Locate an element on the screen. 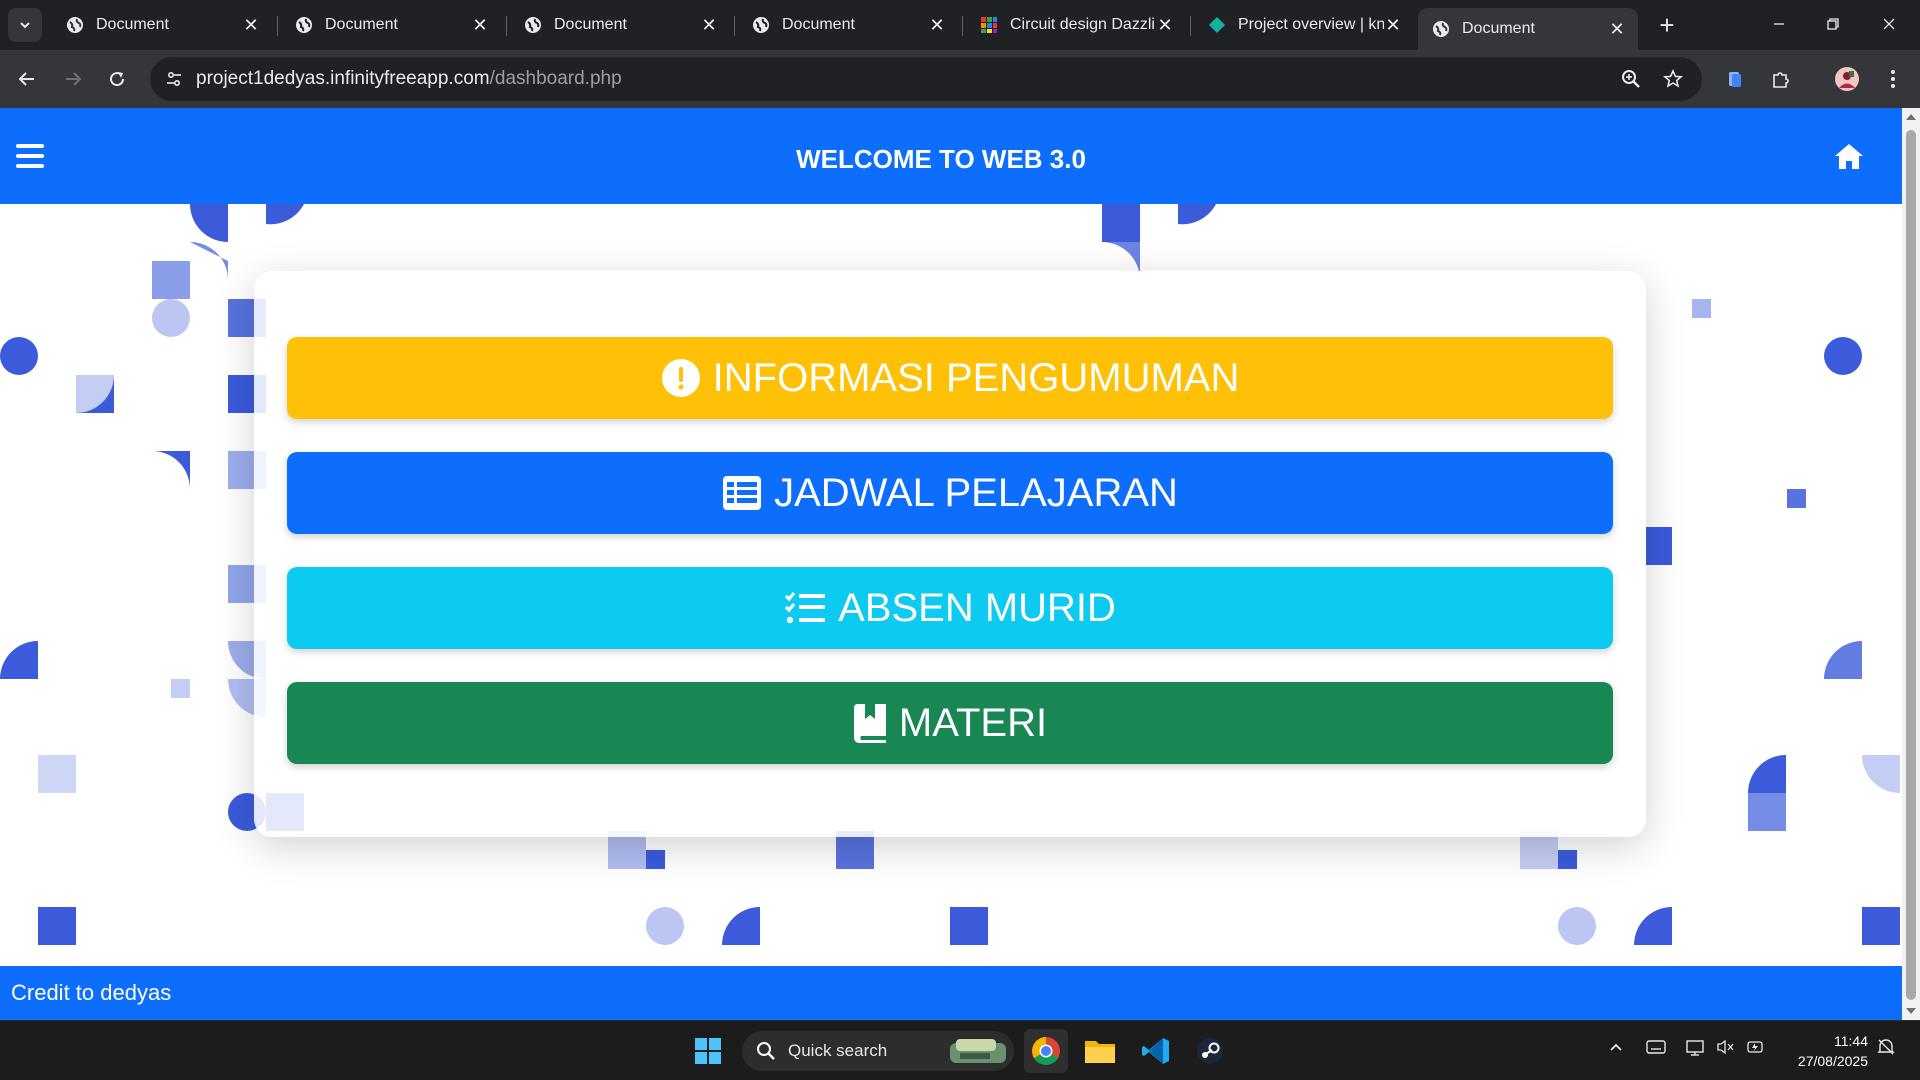 Image resolution: width=1920 pixels, height=1080 pixels. windows-logo-icon is located at coordinates (708, 1051).